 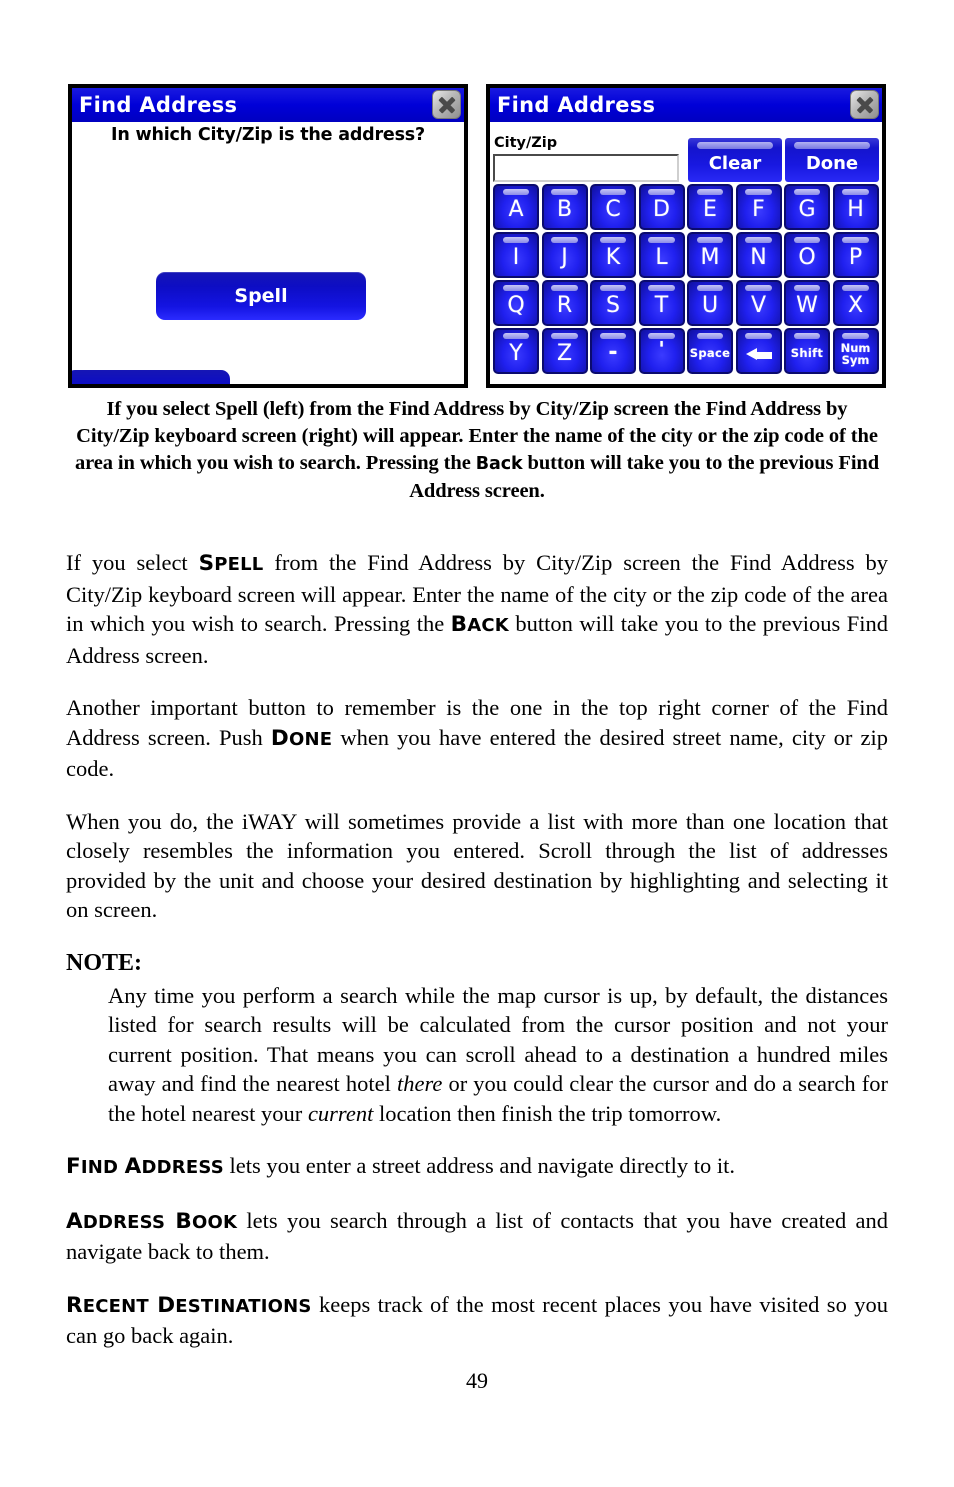 What do you see at coordinates (147, 383) in the screenshot?
I see `back-button-label: Back` at bounding box center [147, 383].